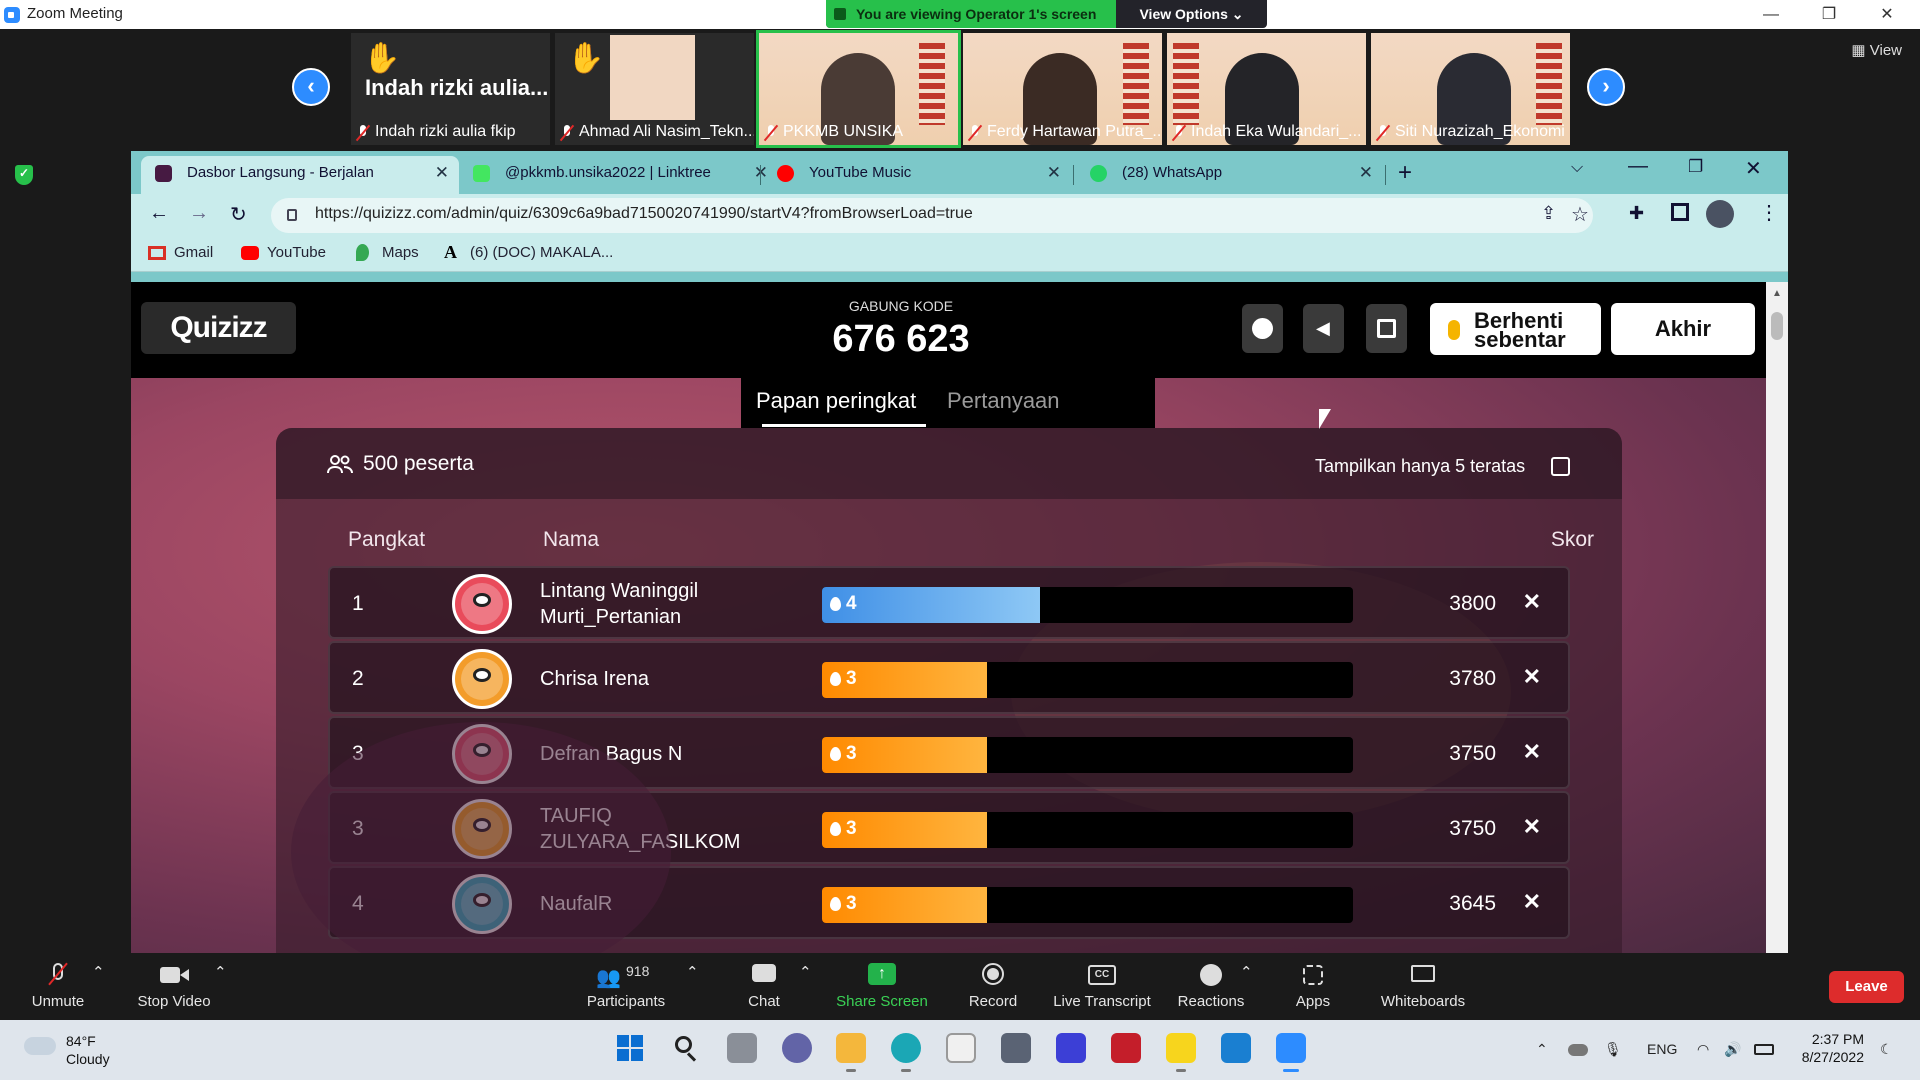 The image size is (1920, 1080). Describe the element at coordinates (1695, 167) in the screenshot. I see `browser-restore-icon: ❐` at that location.